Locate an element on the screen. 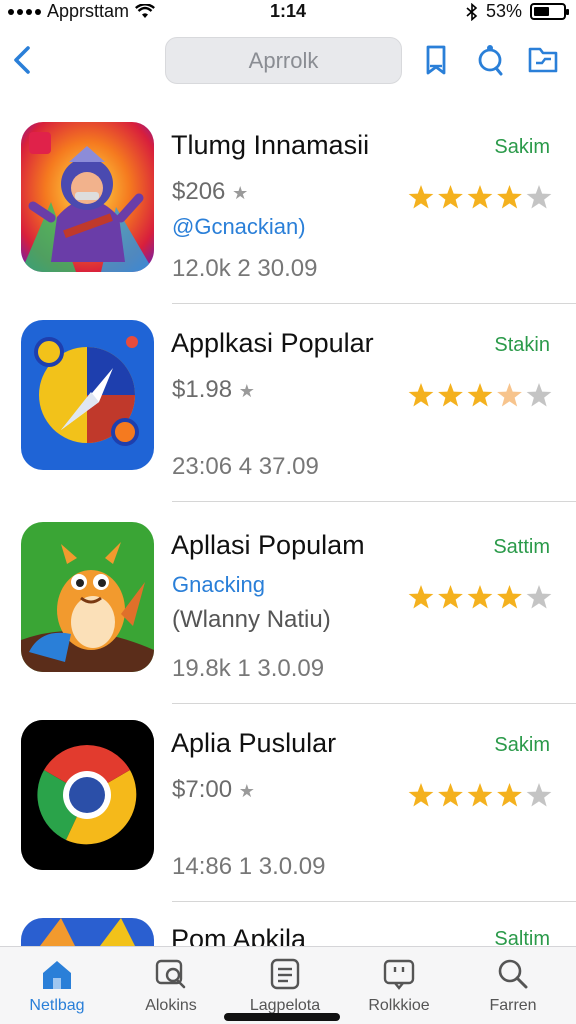 Image resolution: width=576 pixels, height=1024 pixels. tab-alokins: Alokins is located at coordinates (171, 986).